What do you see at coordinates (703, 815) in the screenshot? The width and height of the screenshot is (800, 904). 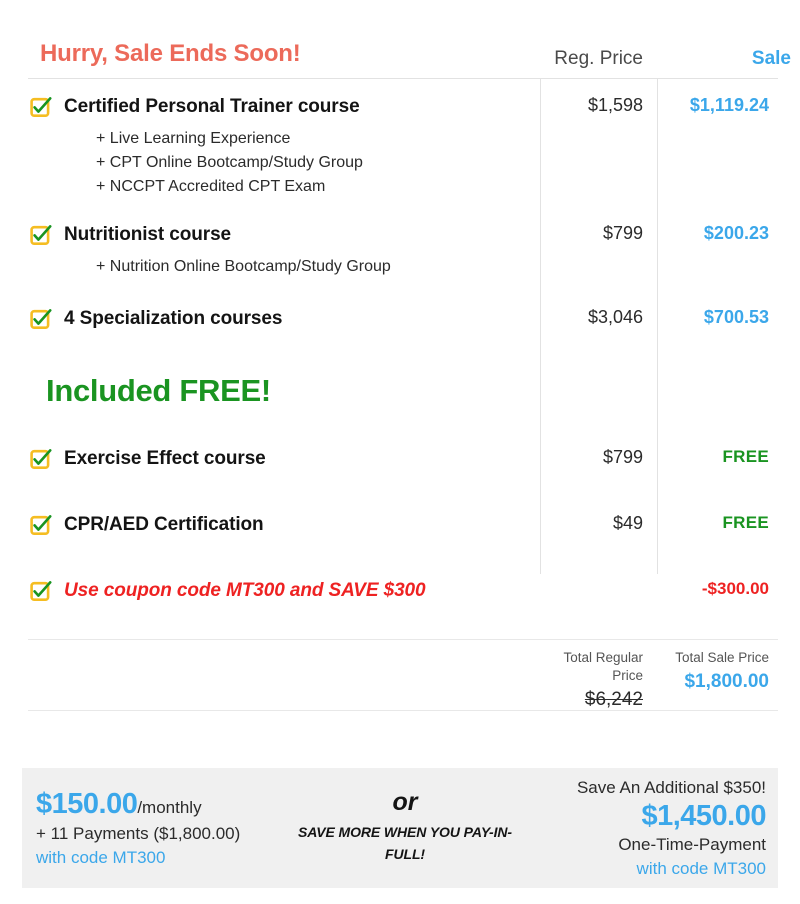 I see `one-time-price: $1,450.00` at bounding box center [703, 815].